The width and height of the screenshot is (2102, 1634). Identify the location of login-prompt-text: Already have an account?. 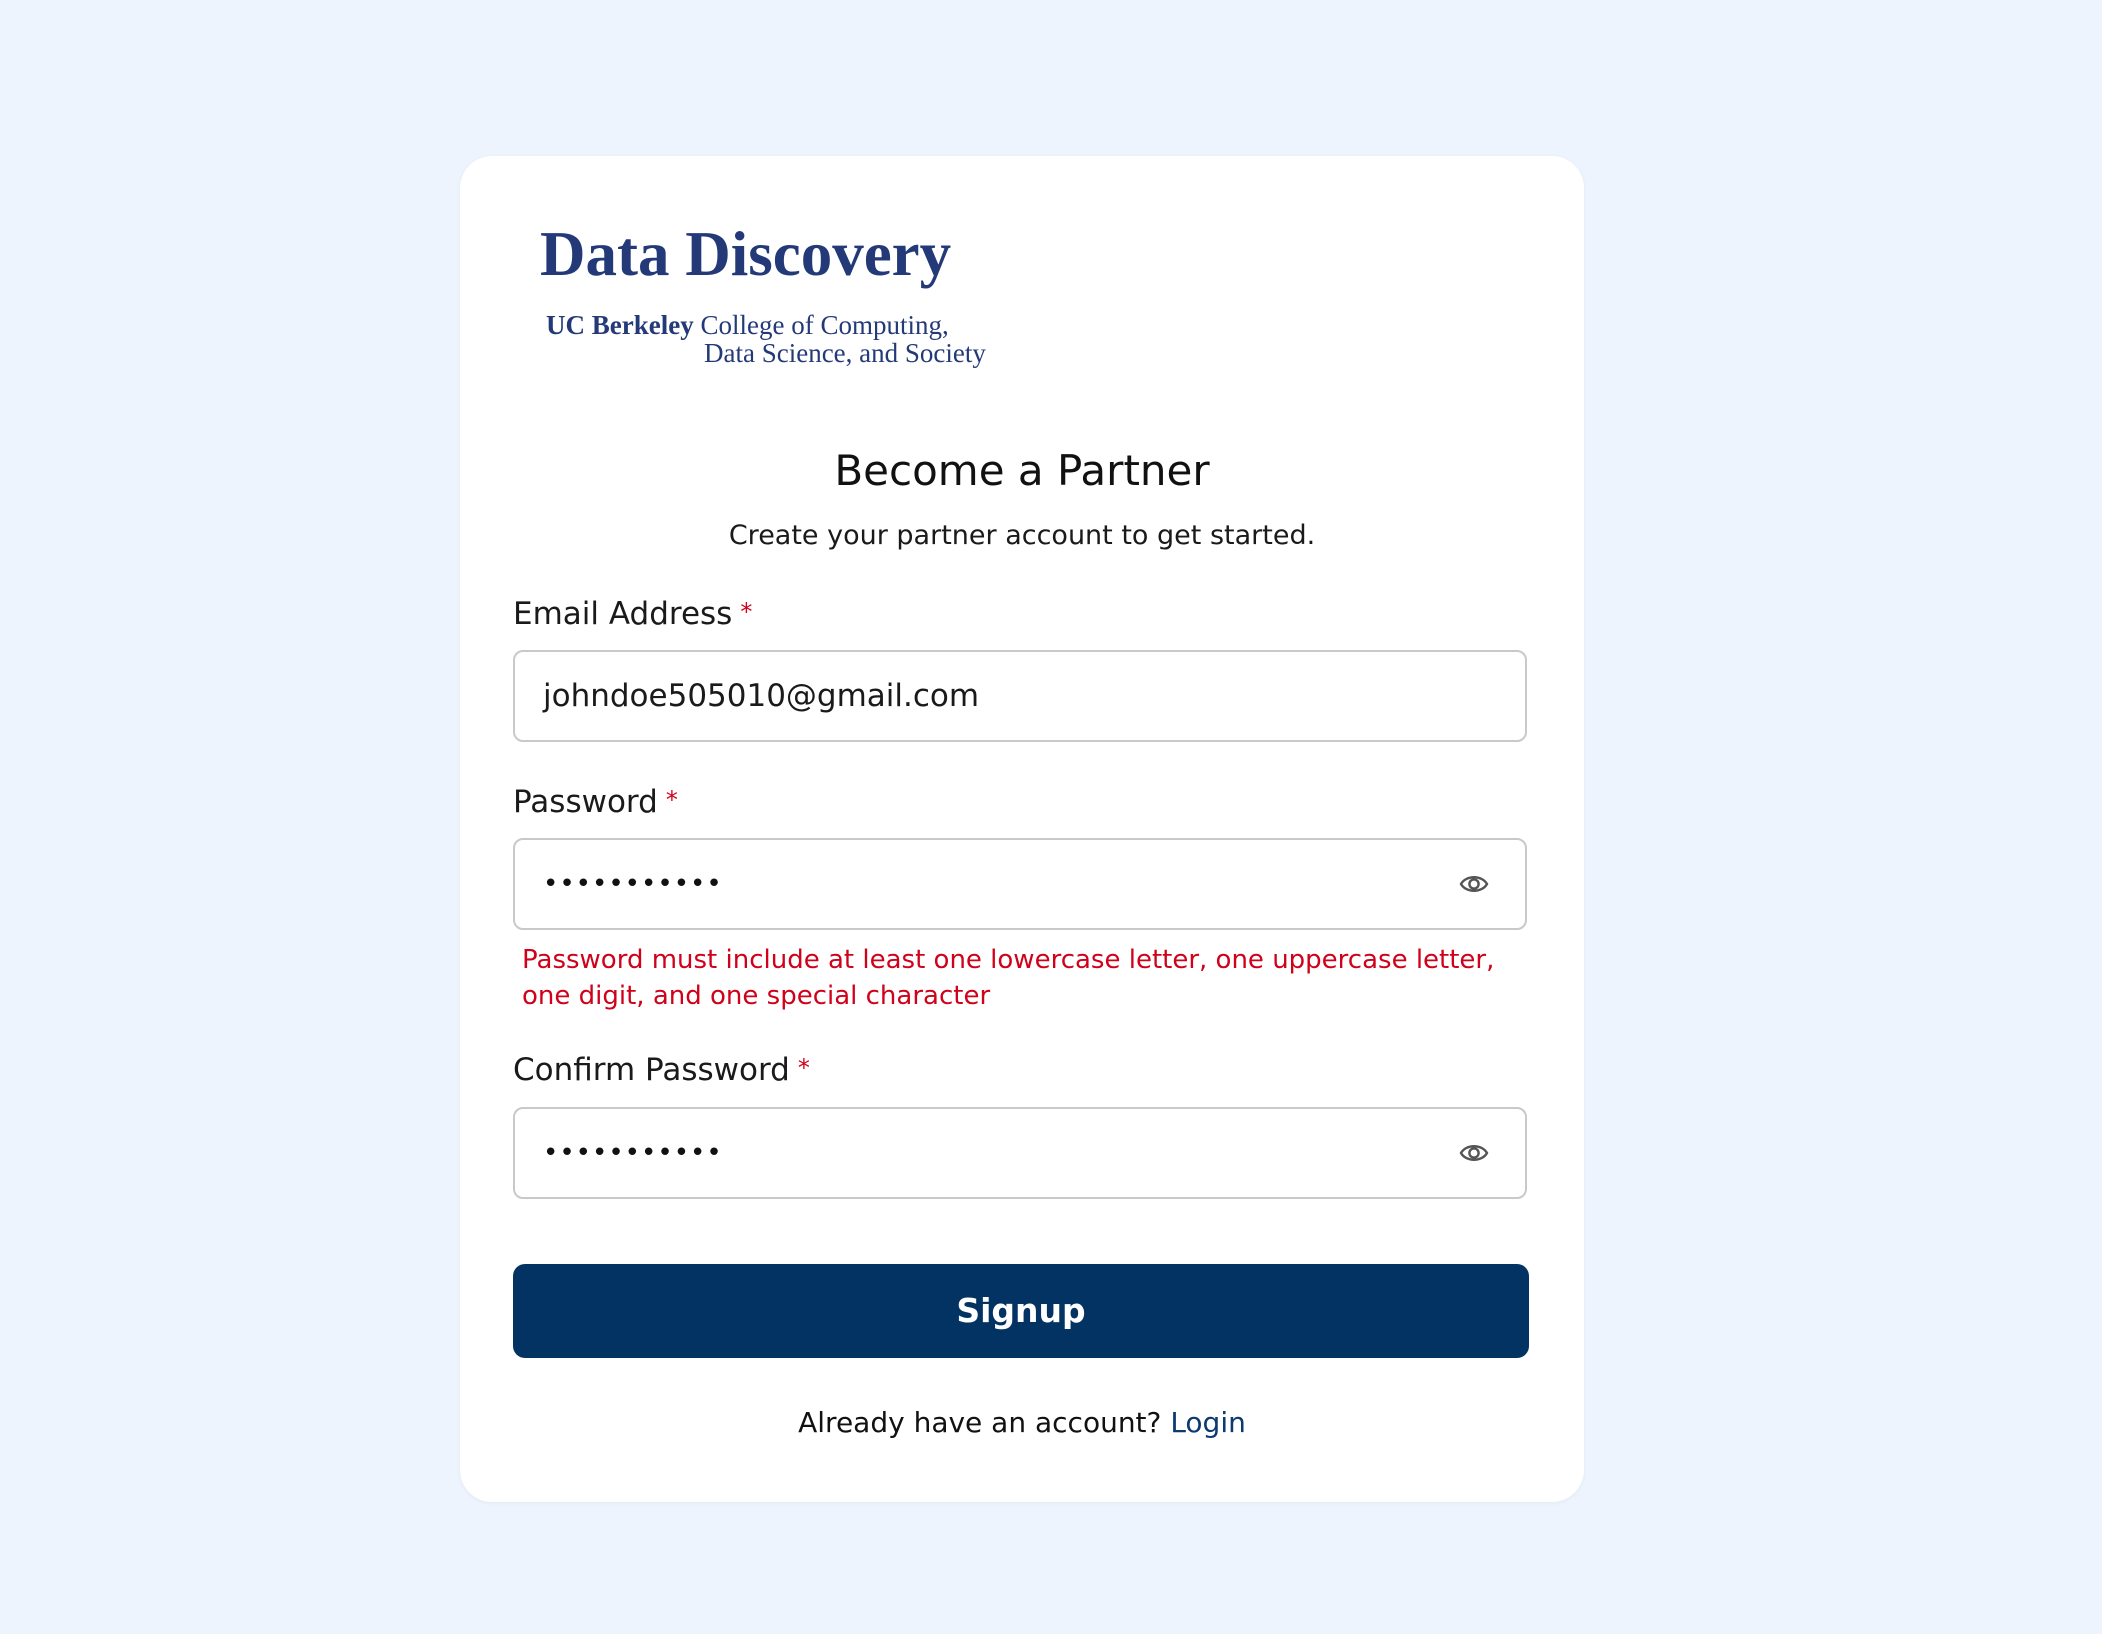
(980, 1422).